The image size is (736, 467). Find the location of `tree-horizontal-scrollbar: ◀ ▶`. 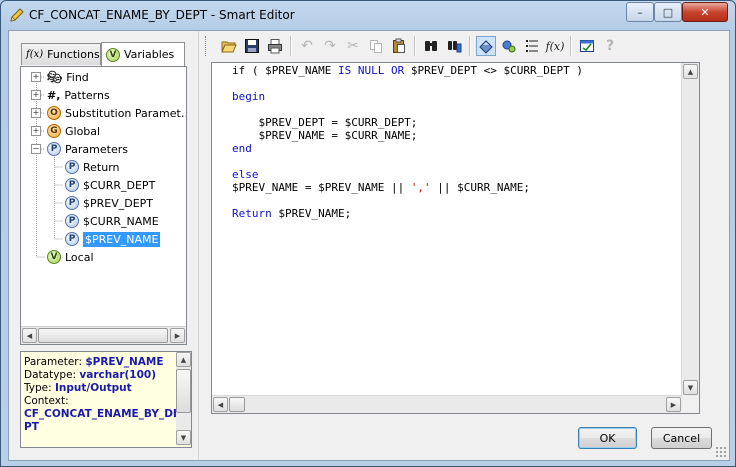

tree-horizontal-scrollbar: ◀ ▶ is located at coordinates (103, 335).